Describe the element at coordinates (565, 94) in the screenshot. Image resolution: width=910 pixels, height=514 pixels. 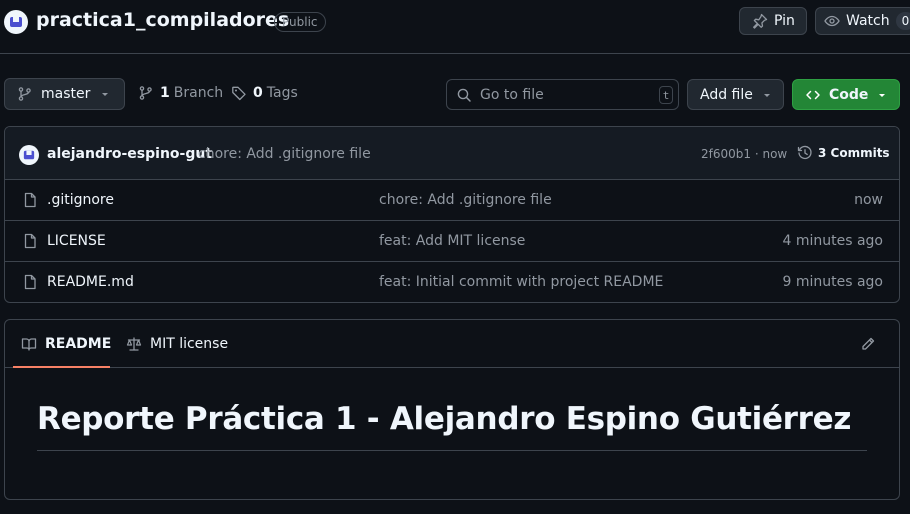
I see `search-input` at that location.